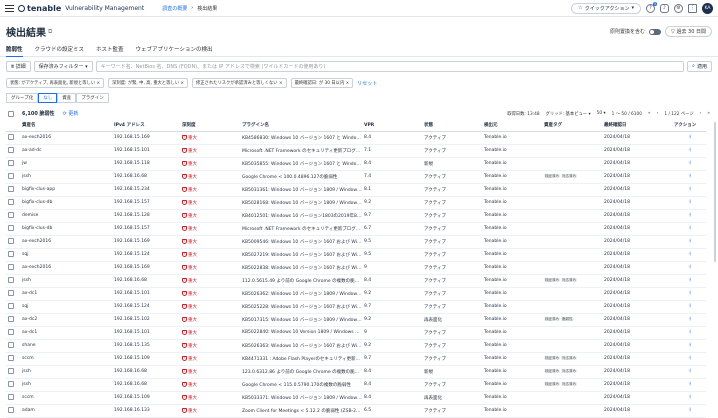 The height and width of the screenshot is (418, 718). Describe the element at coordinates (568, 114) in the screenshot. I see `view-select: グリッド: 基本ビュー ▾` at that location.